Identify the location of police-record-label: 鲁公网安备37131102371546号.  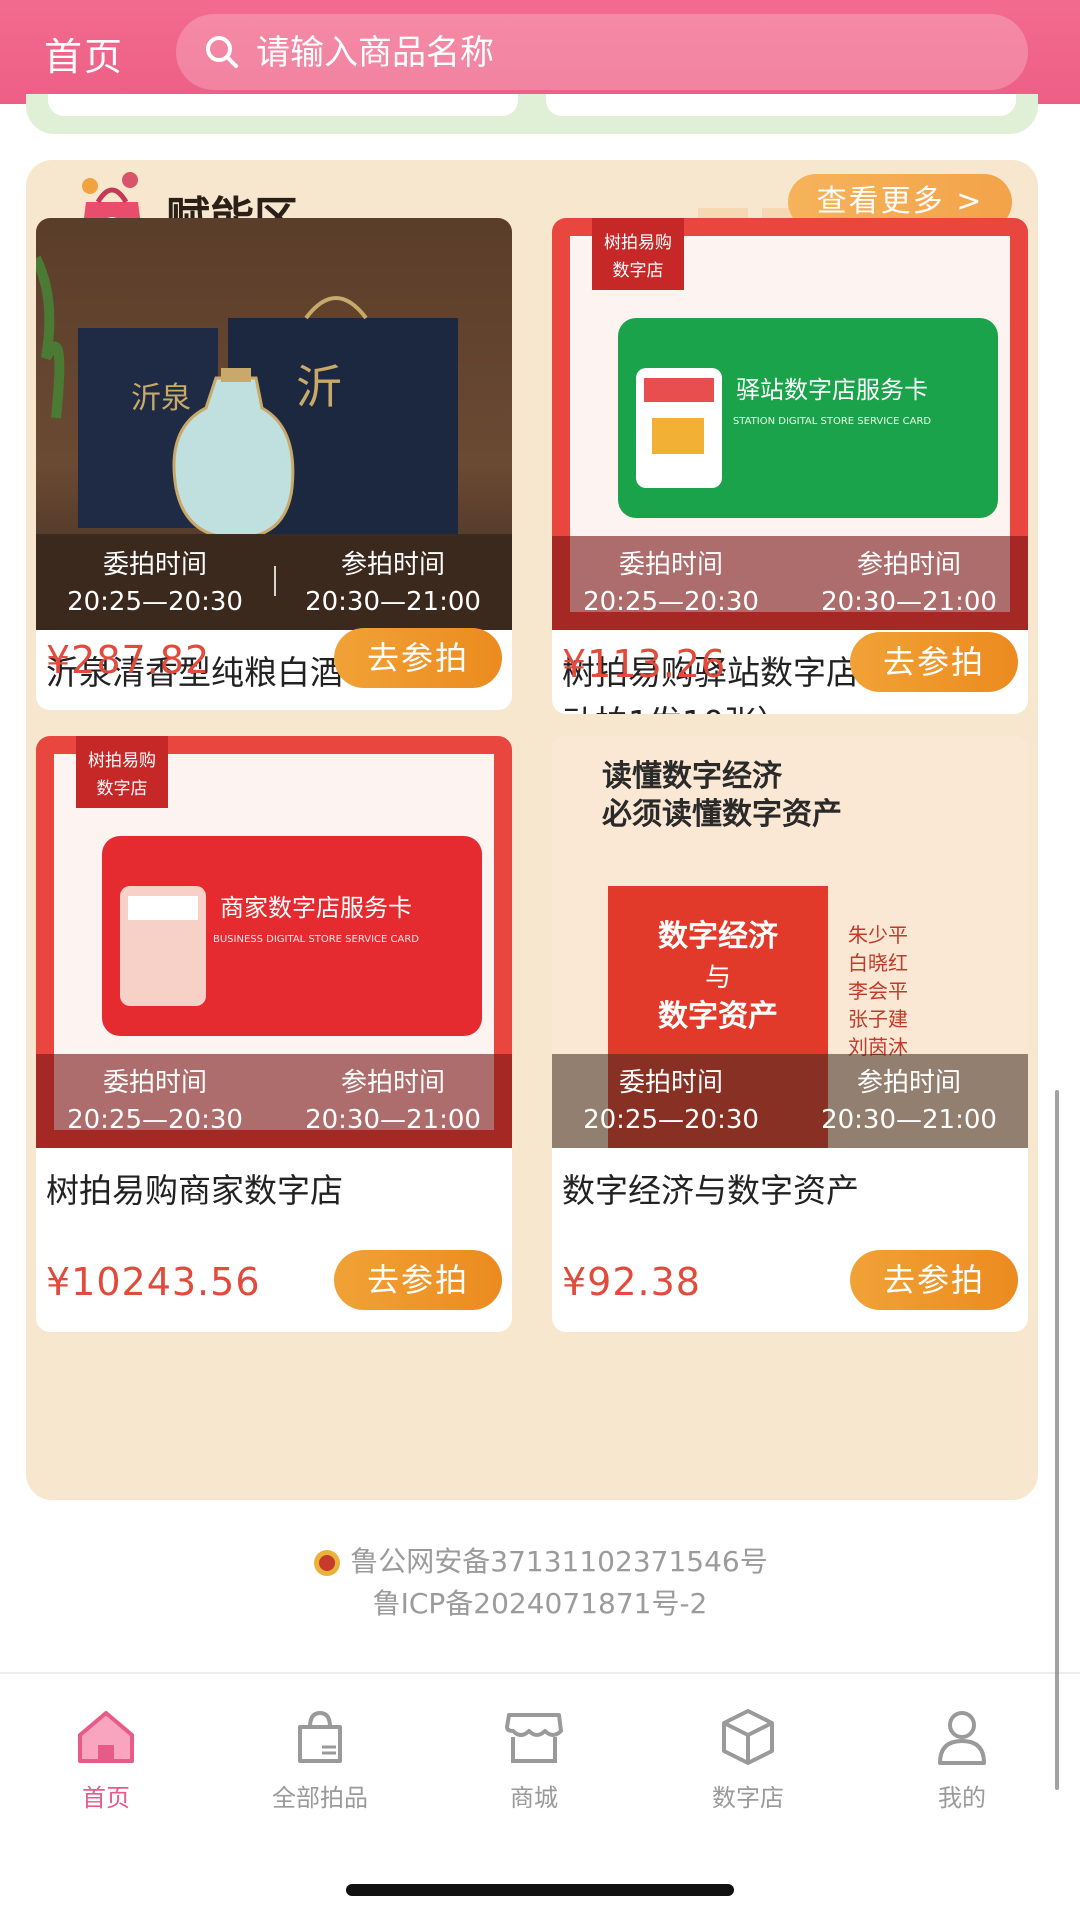
(559, 1561).